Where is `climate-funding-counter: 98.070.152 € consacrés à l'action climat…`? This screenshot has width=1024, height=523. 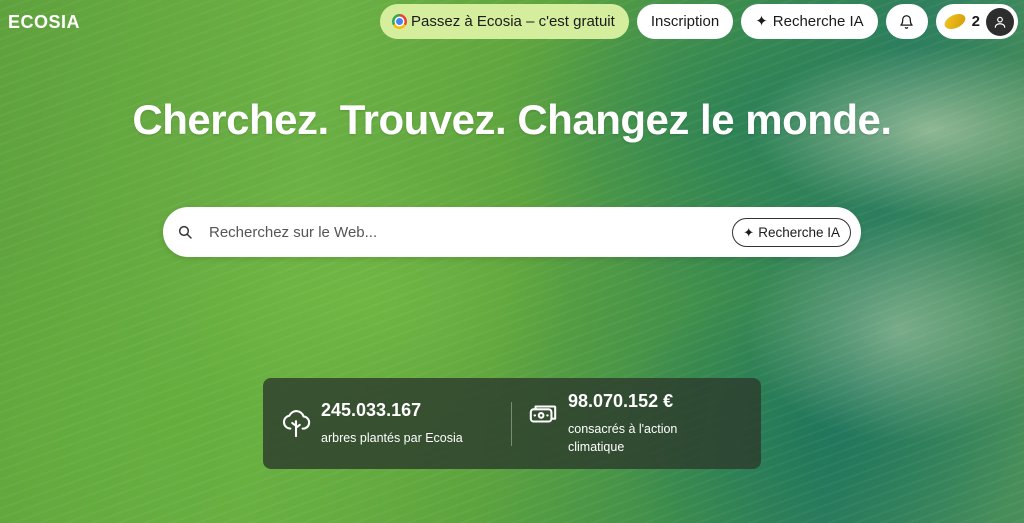 climate-funding-counter: 98.070.152 € consacrés à l'action climat… is located at coordinates (610, 423).